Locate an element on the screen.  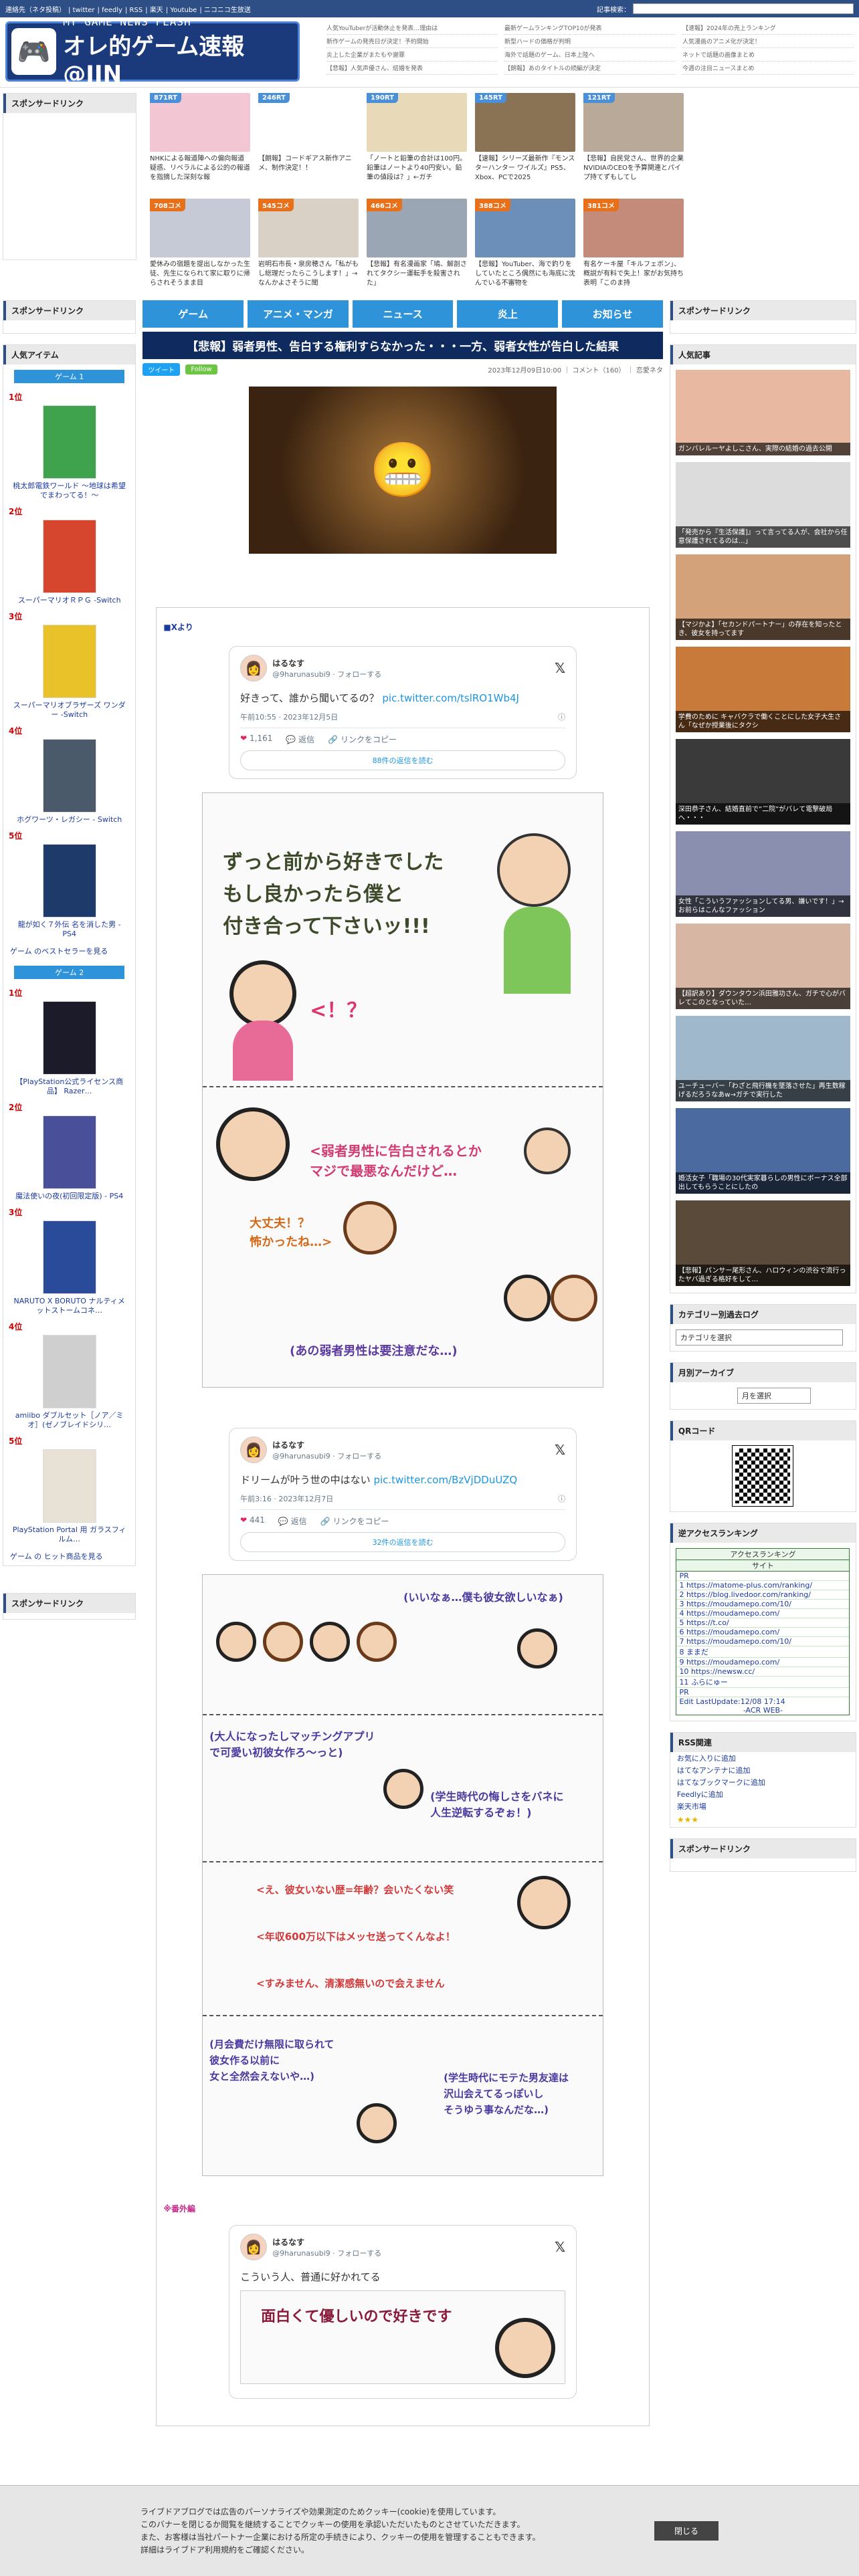
nav-notice: お知らせ is located at coordinates (612, 314).